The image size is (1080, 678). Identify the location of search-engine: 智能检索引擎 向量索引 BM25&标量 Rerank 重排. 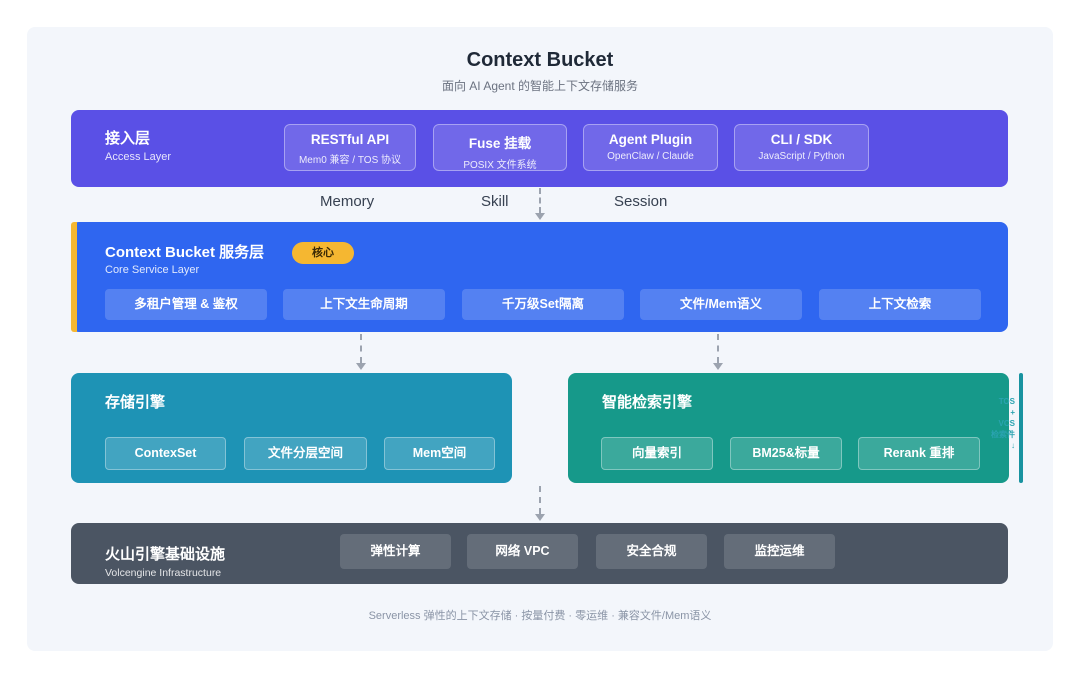
(788, 428).